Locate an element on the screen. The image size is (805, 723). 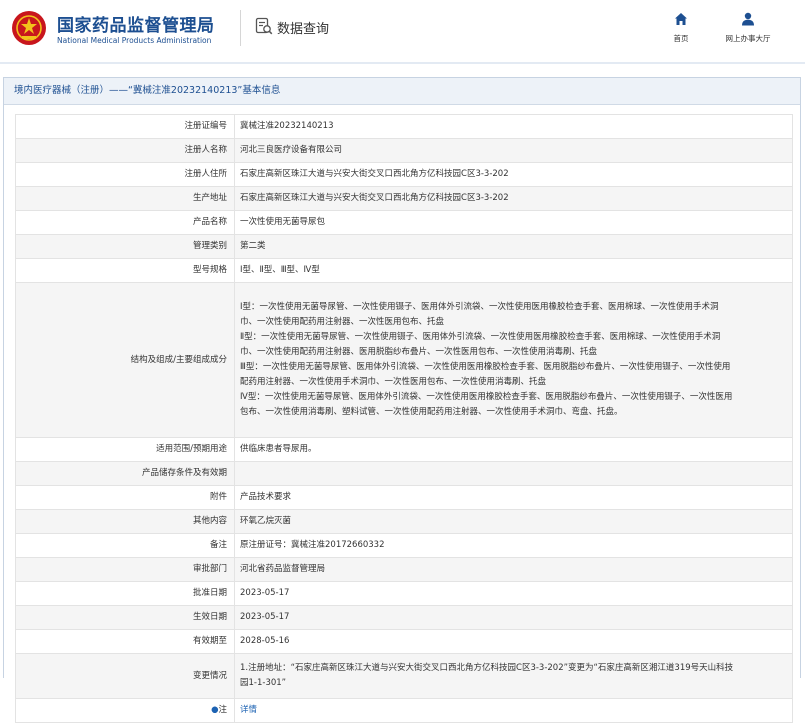
field-label: 注册人住所 is located at coordinates (125, 174).